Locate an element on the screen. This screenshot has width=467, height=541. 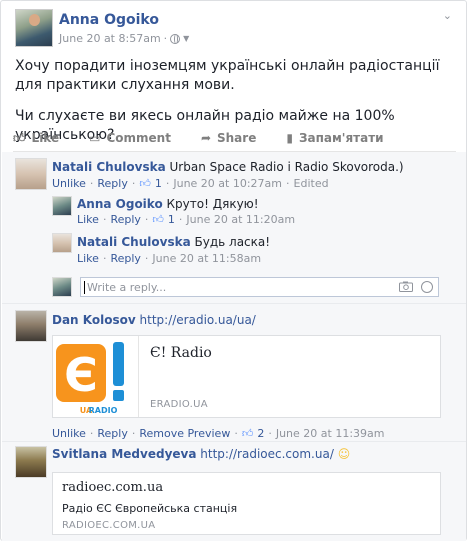
thumbs-up-icon: 👍︎ is located at coordinates (19, 137).